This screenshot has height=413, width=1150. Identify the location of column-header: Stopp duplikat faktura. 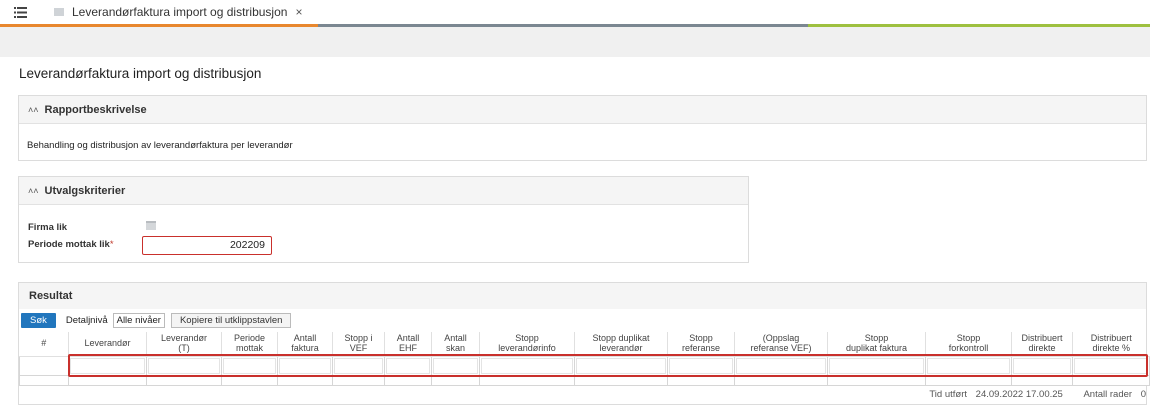
(876, 344).